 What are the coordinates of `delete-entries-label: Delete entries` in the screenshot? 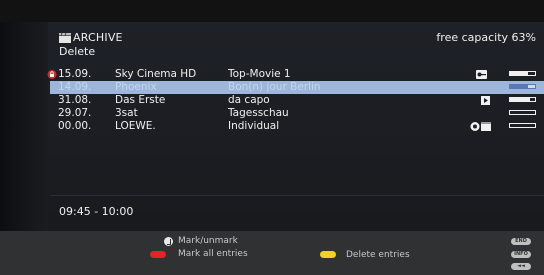 It's located at (378, 255).